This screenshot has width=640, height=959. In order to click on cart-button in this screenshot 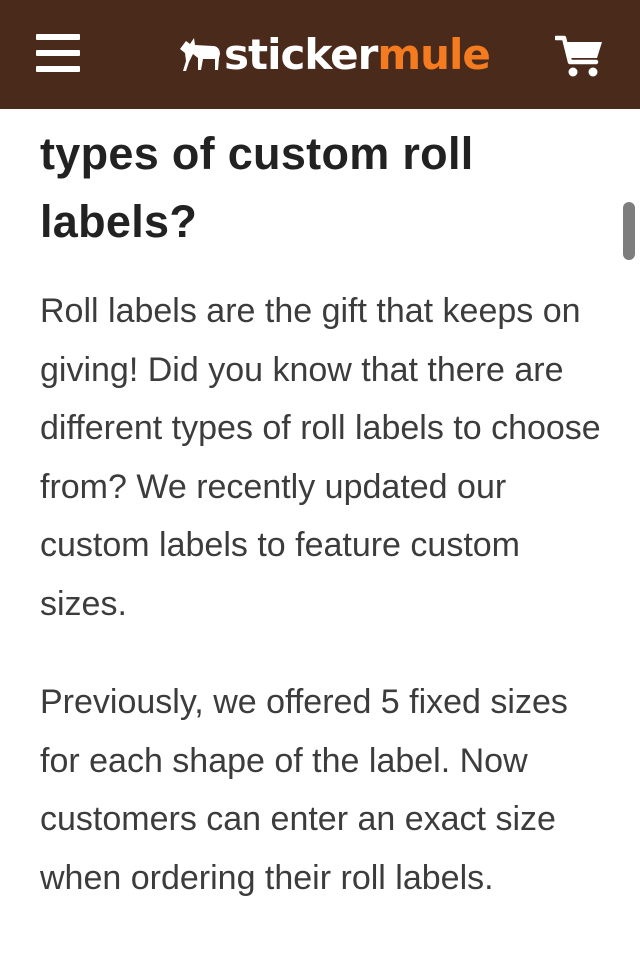, I will do `click(579, 57)`.